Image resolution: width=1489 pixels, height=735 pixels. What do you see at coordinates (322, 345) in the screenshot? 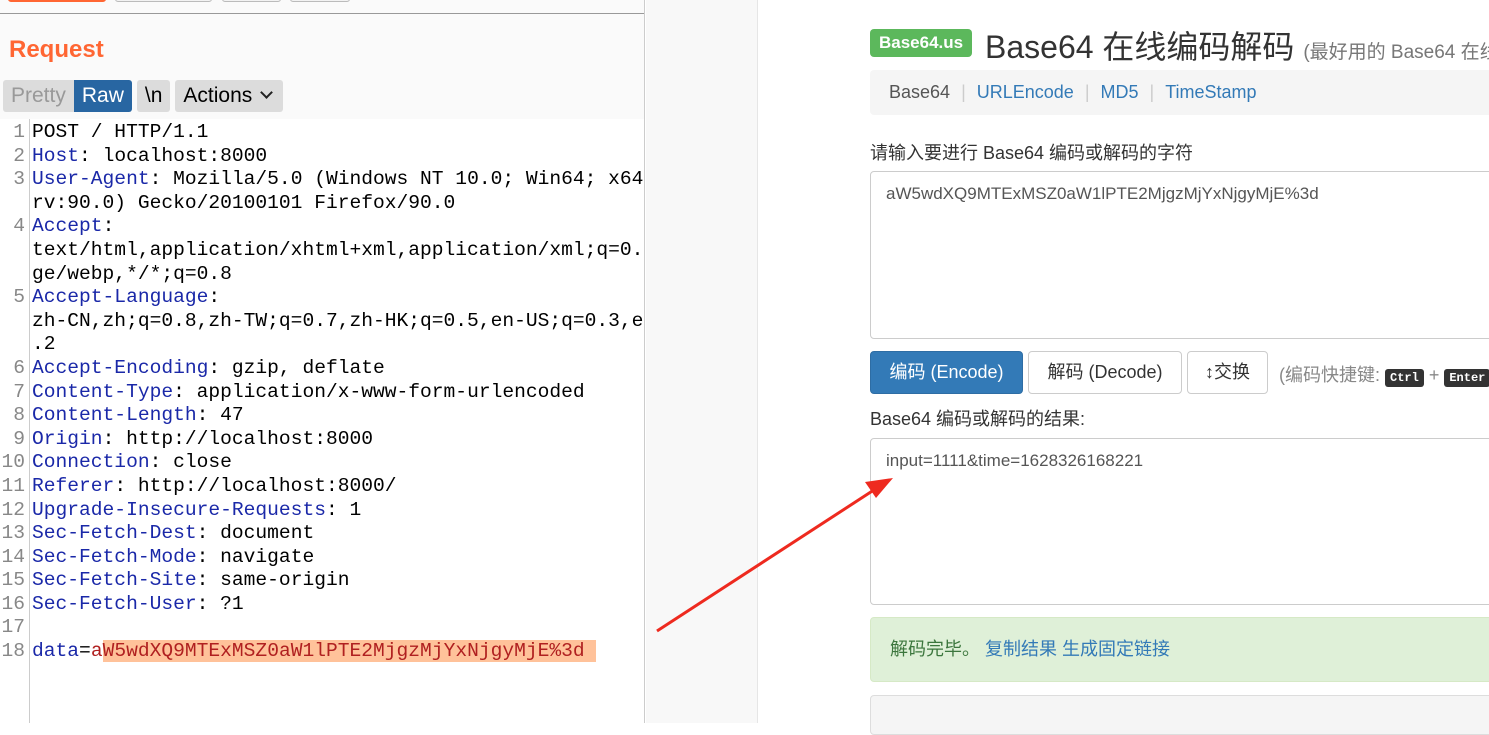
I see `code-line: .2` at bounding box center [322, 345].